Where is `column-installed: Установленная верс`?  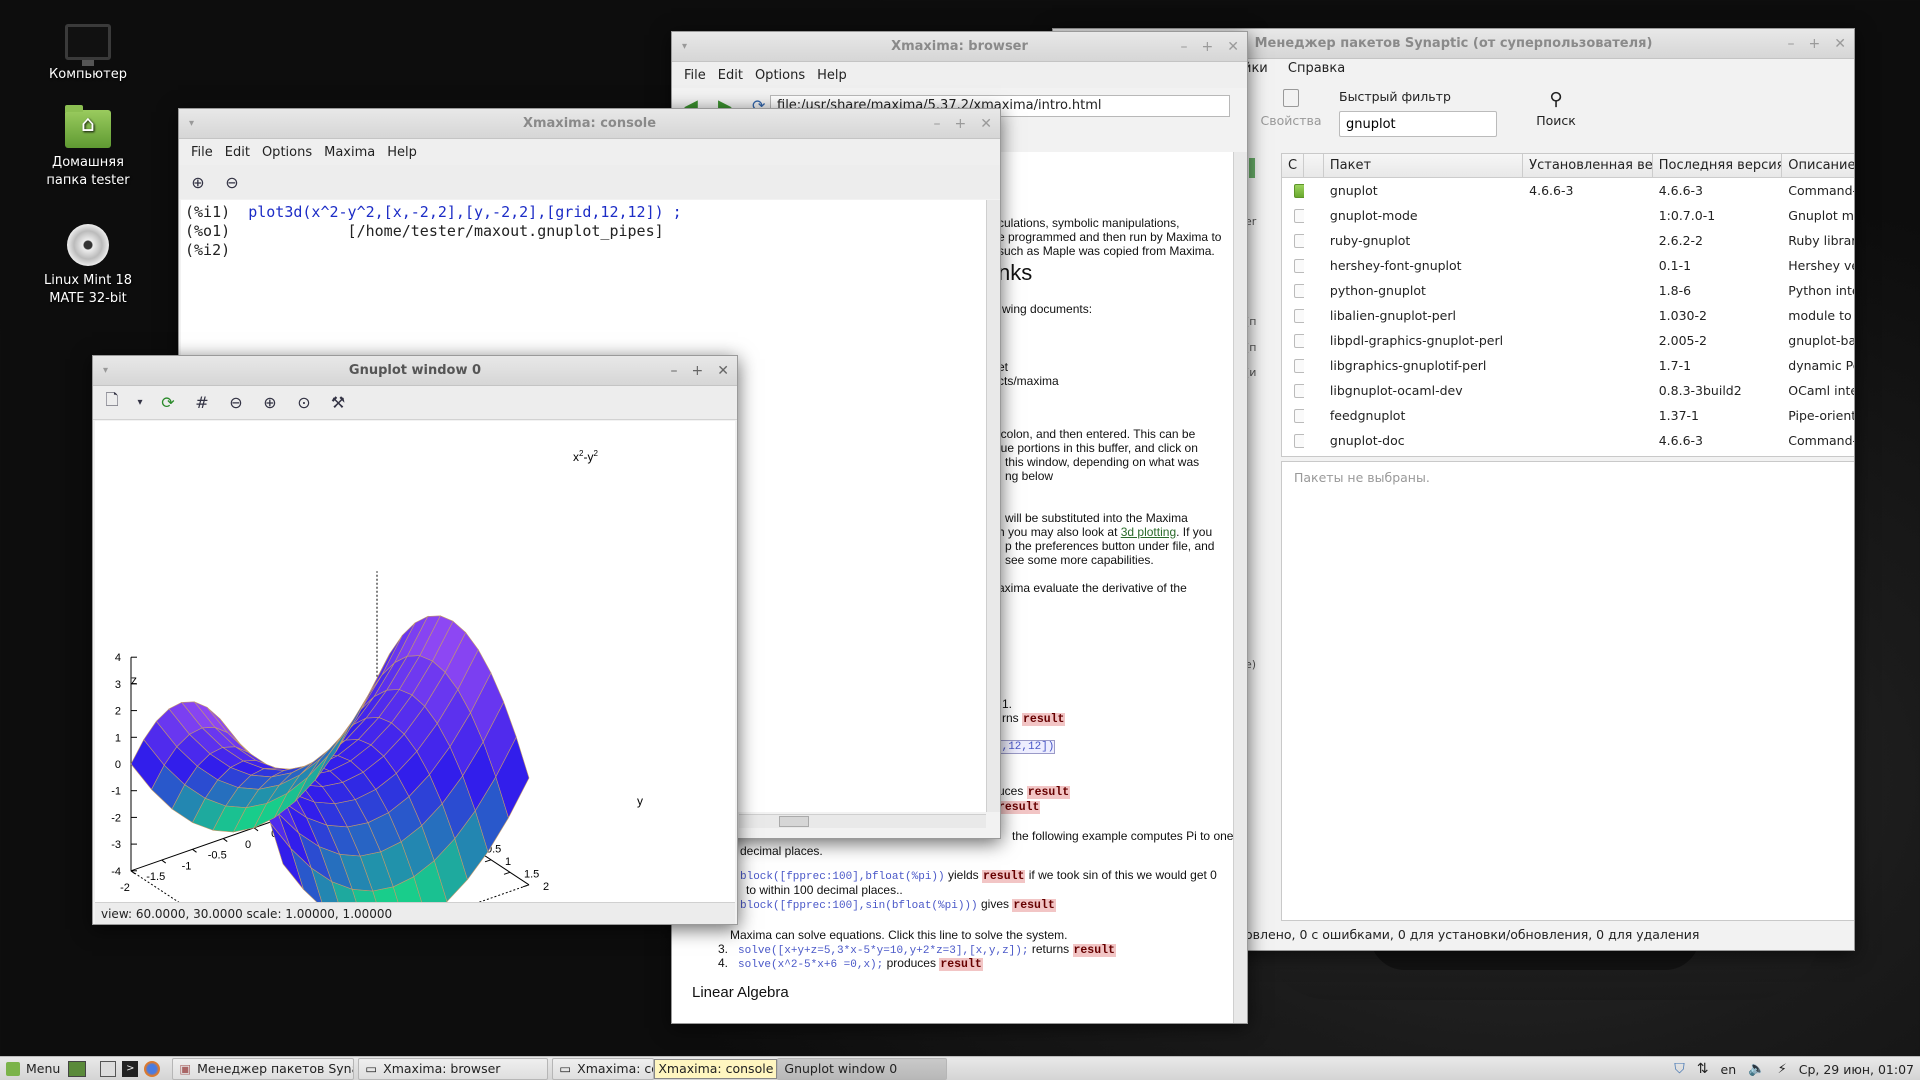
column-installed: Установленная верс is located at coordinates (1588, 165).